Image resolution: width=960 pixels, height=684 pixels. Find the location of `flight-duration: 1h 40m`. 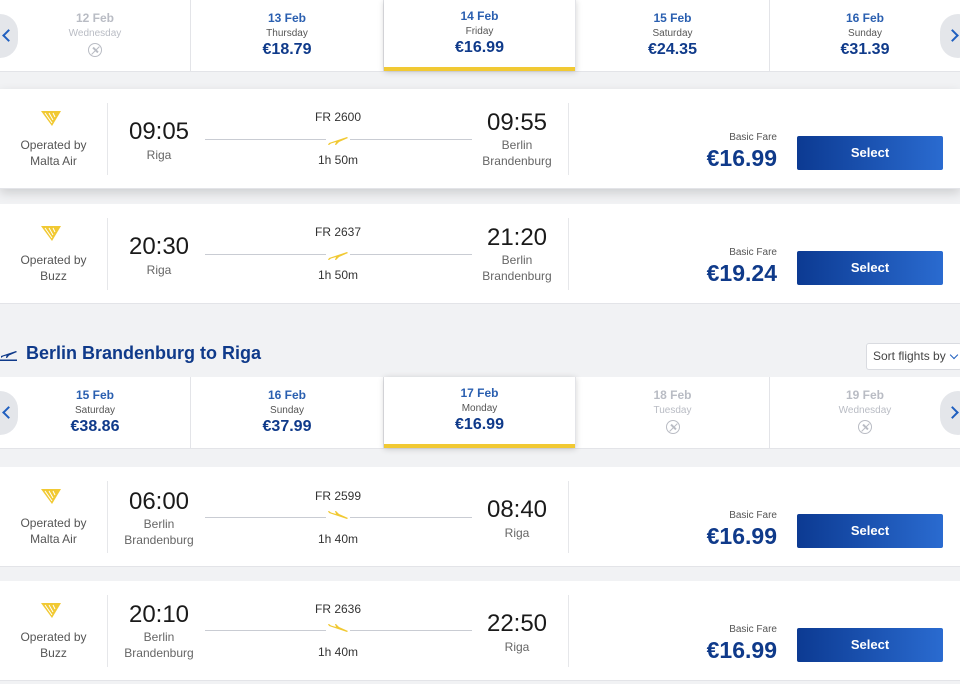

flight-duration: 1h 40m is located at coordinates (338, 539).